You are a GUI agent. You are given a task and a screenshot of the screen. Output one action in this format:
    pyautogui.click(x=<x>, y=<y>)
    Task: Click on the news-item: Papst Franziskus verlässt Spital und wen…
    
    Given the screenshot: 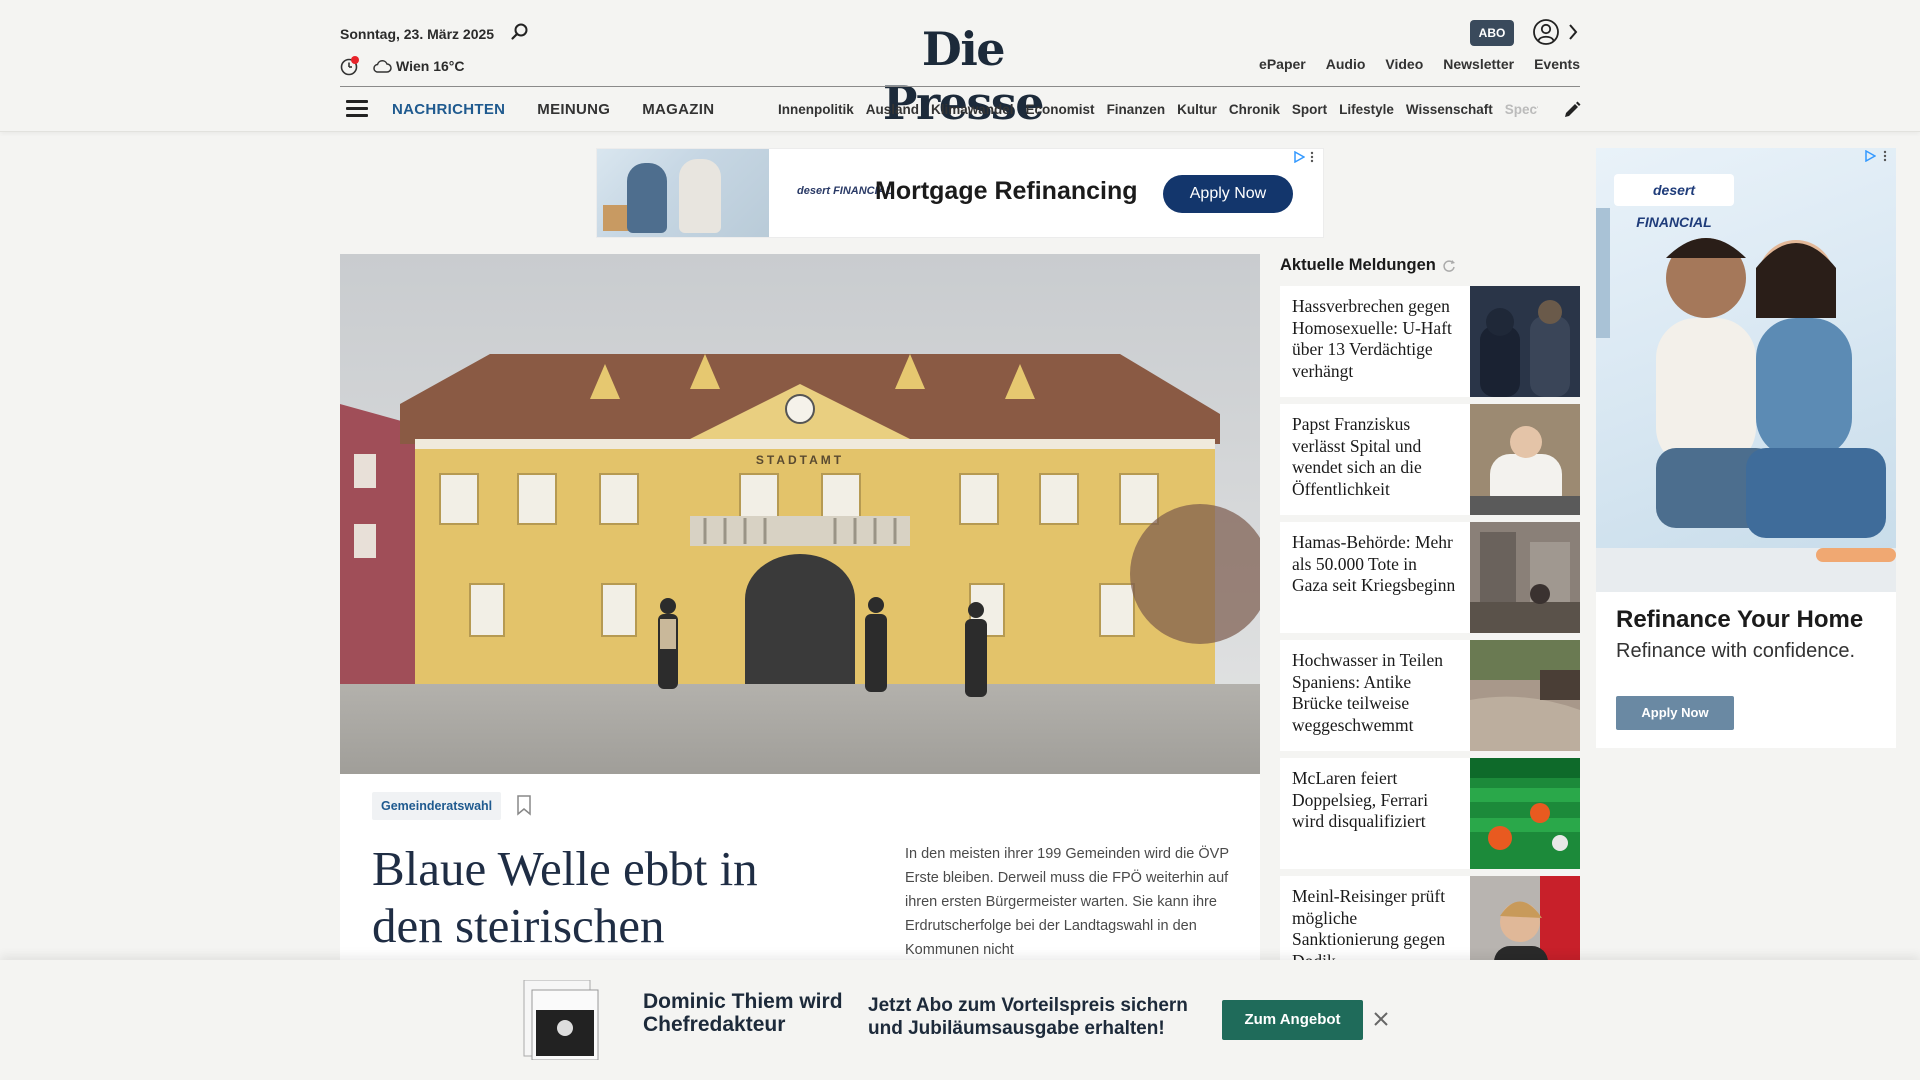 What is the action you would take?
    pyautogui.click(x=1430, y=459)
    